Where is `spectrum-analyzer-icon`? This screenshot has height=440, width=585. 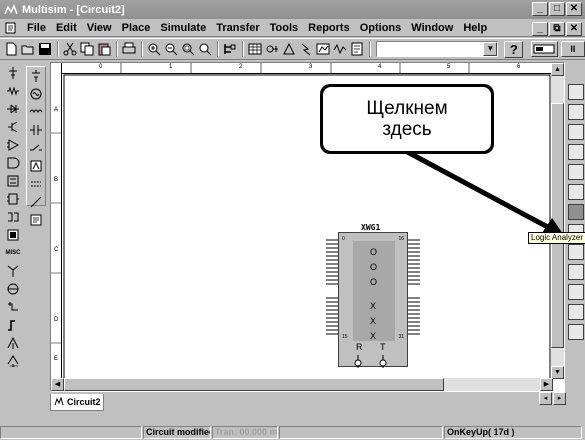 spectrum-analyzer-icon is located at coordinates (576, 272).